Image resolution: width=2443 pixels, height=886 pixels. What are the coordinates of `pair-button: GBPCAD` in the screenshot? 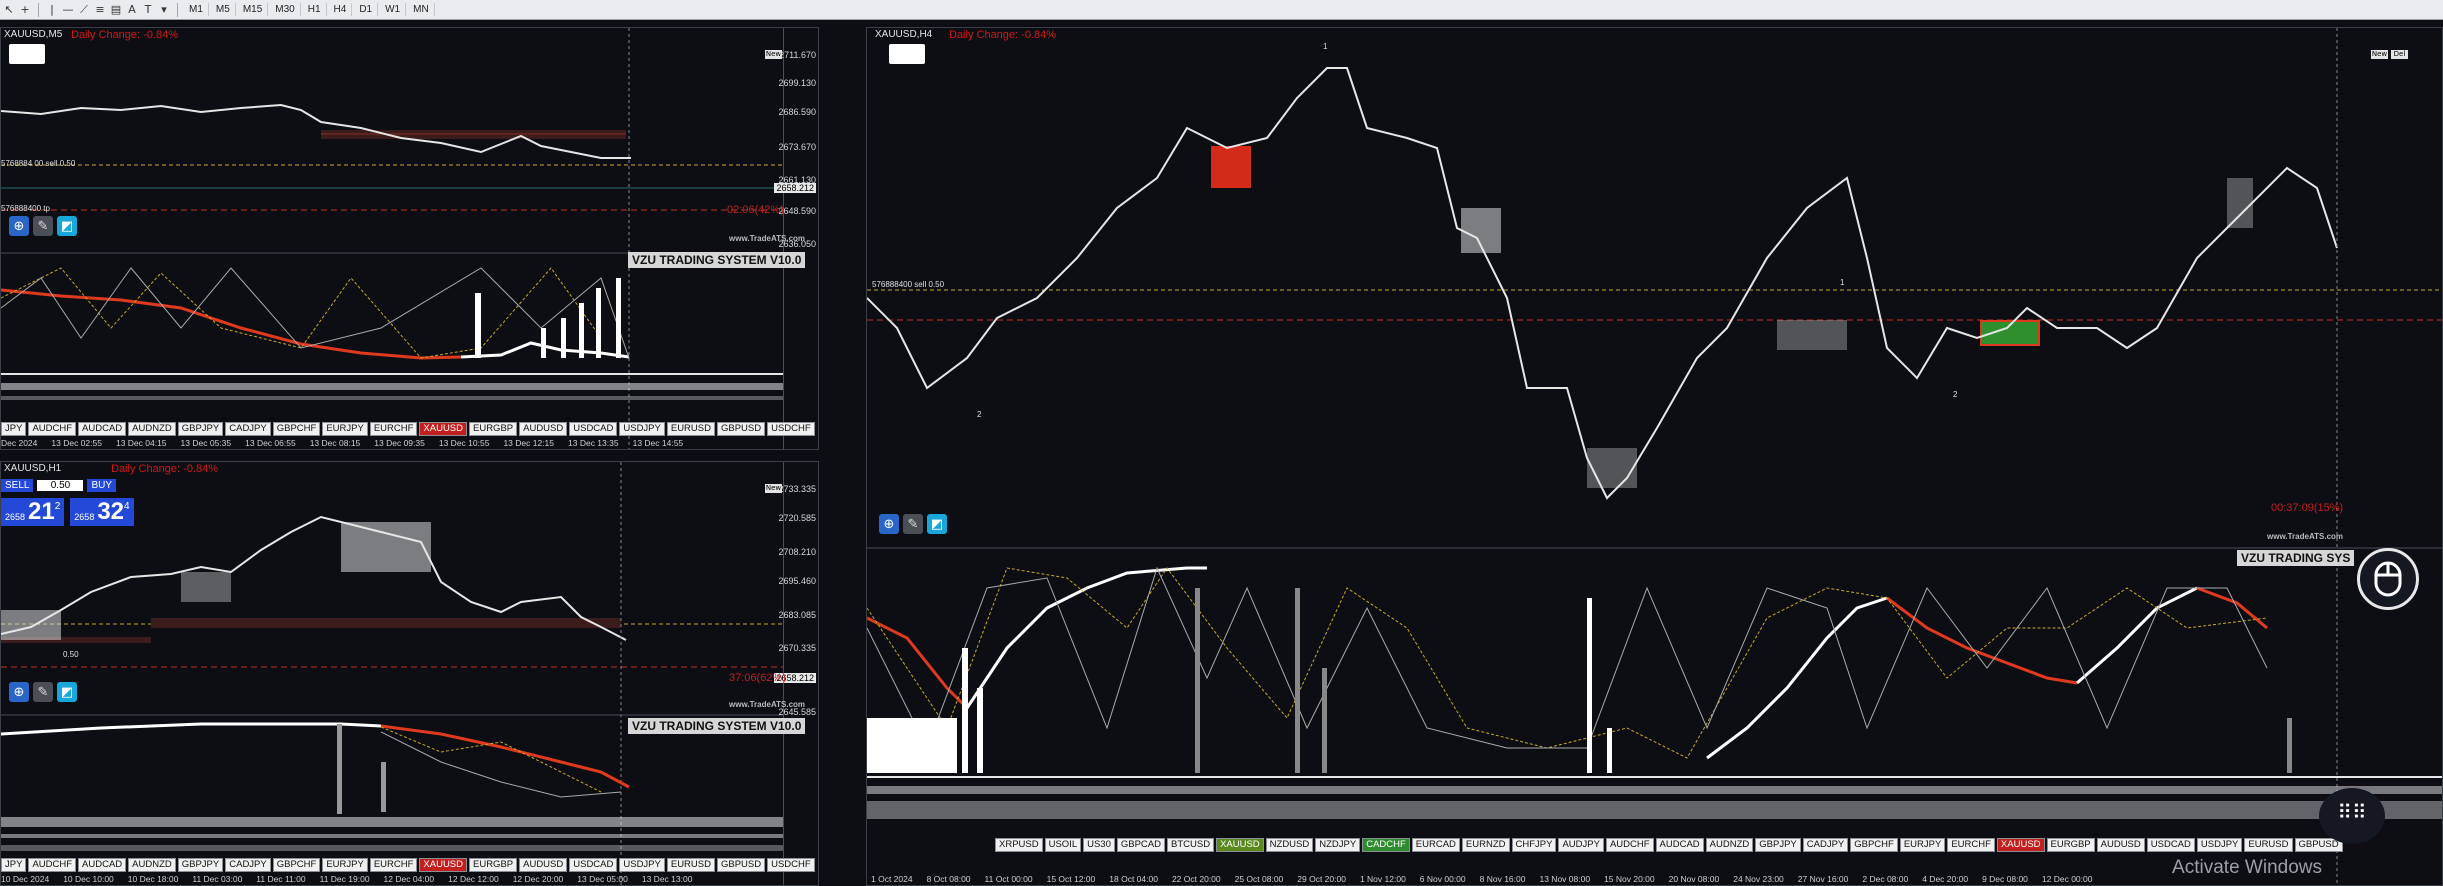 It's located at (1140, 845).